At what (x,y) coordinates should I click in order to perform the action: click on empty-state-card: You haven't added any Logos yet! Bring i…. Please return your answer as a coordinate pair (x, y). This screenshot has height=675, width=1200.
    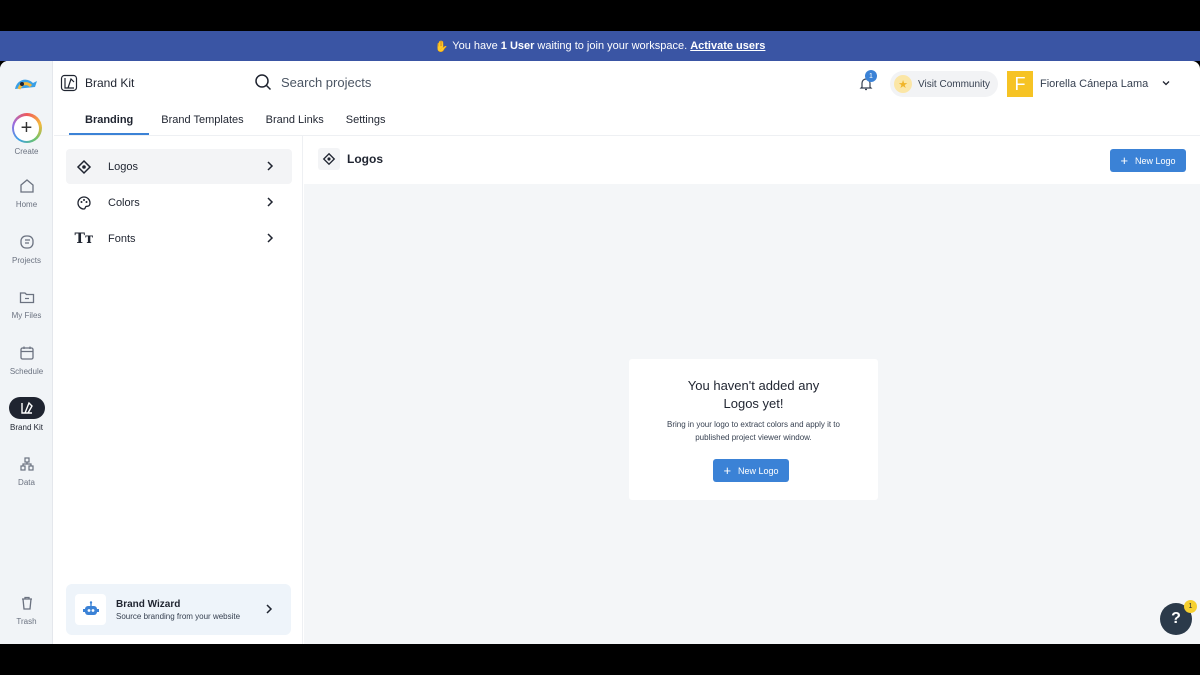
    Looking at the image, I should click on (753, 429).